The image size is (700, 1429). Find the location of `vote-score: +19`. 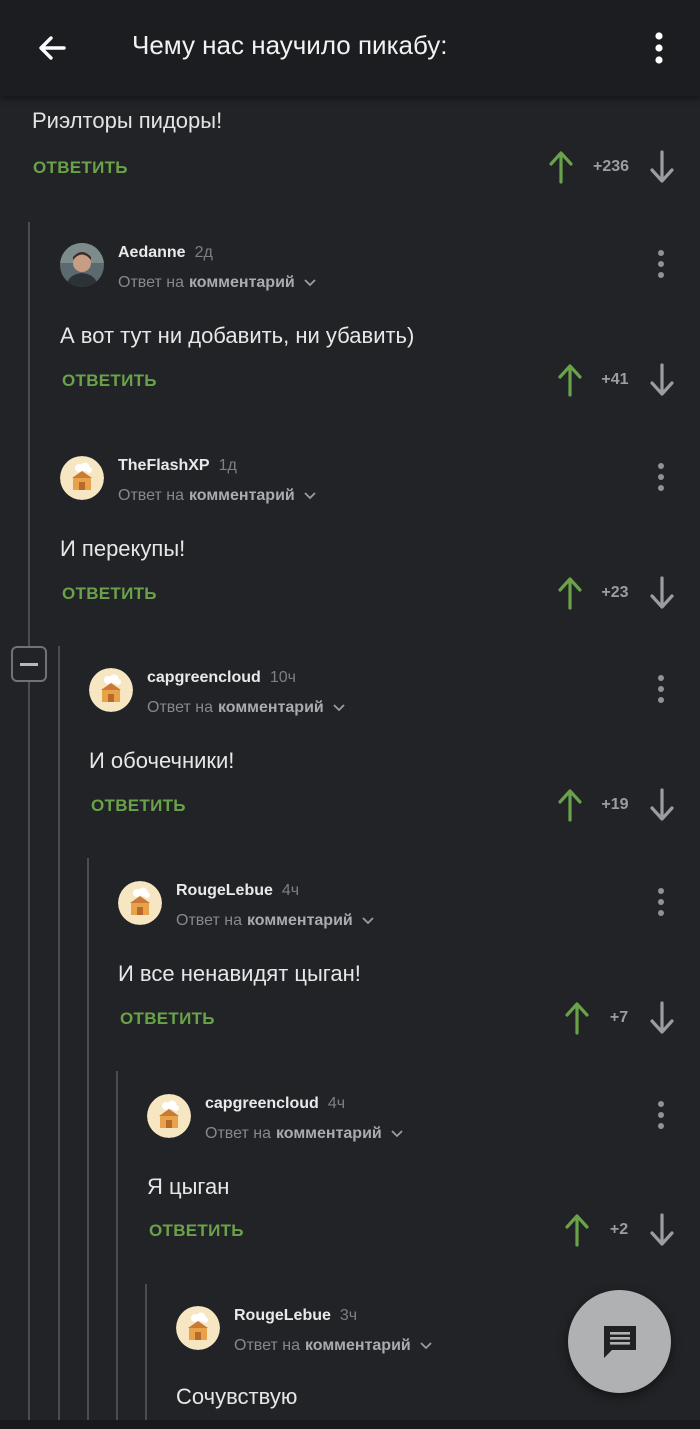

vote-score: +19 is located at coordinates (615, 804).